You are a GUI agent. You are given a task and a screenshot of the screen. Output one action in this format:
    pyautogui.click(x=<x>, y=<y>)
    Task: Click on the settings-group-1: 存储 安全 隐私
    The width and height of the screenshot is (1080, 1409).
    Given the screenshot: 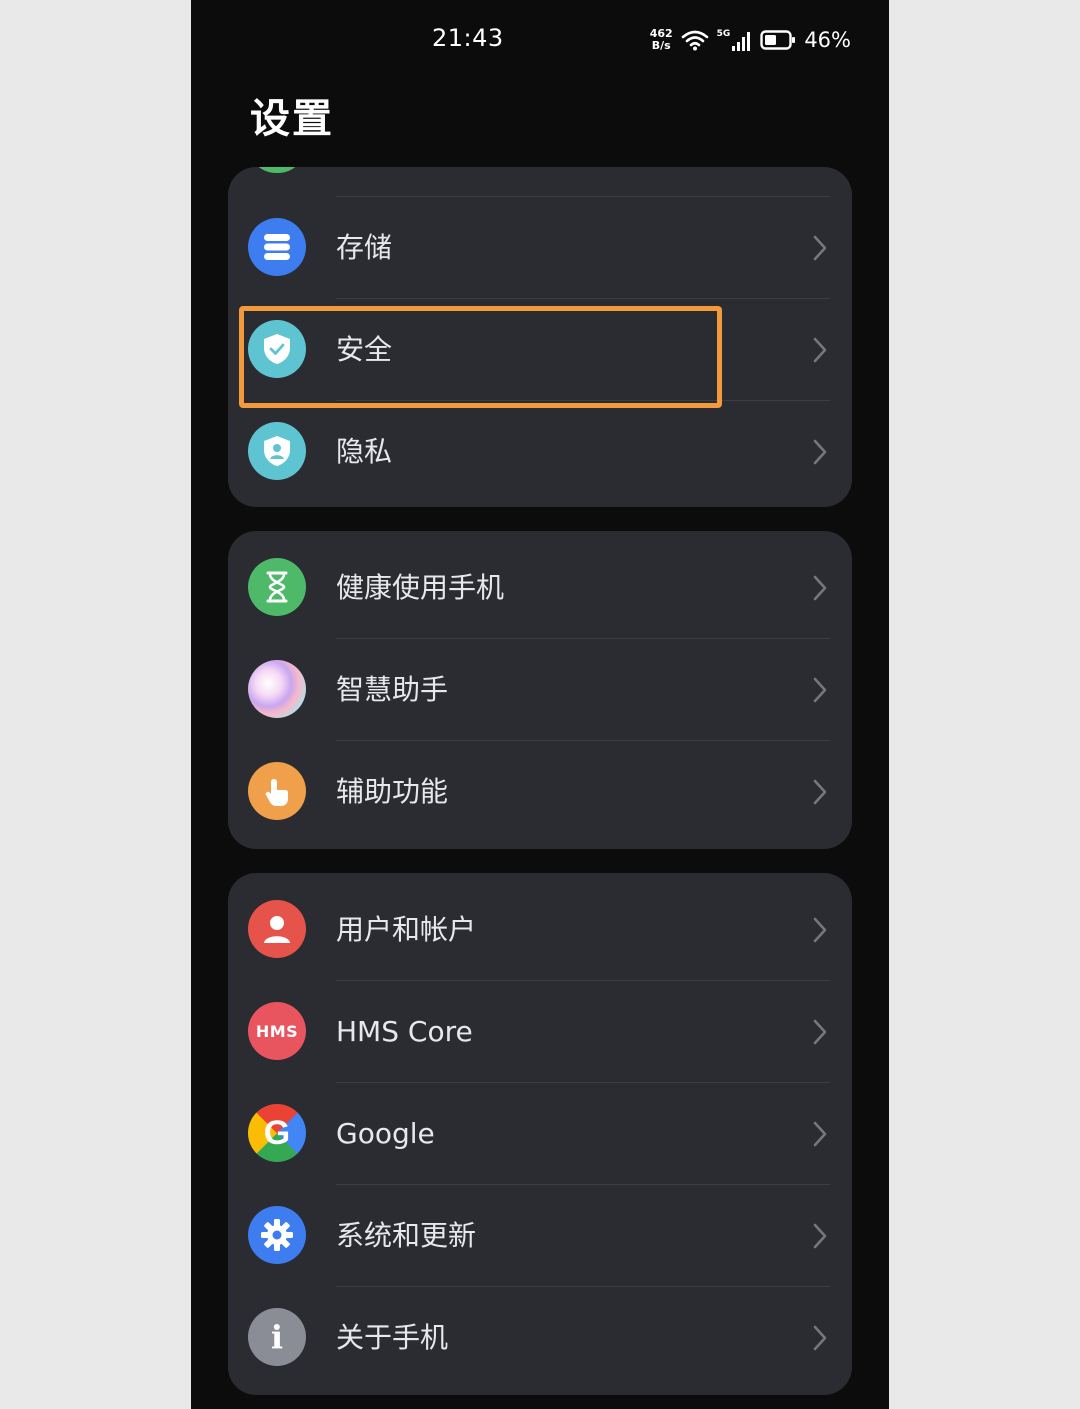 What is the action you would take?
    pyautogui.click(x=540, y=337)
    